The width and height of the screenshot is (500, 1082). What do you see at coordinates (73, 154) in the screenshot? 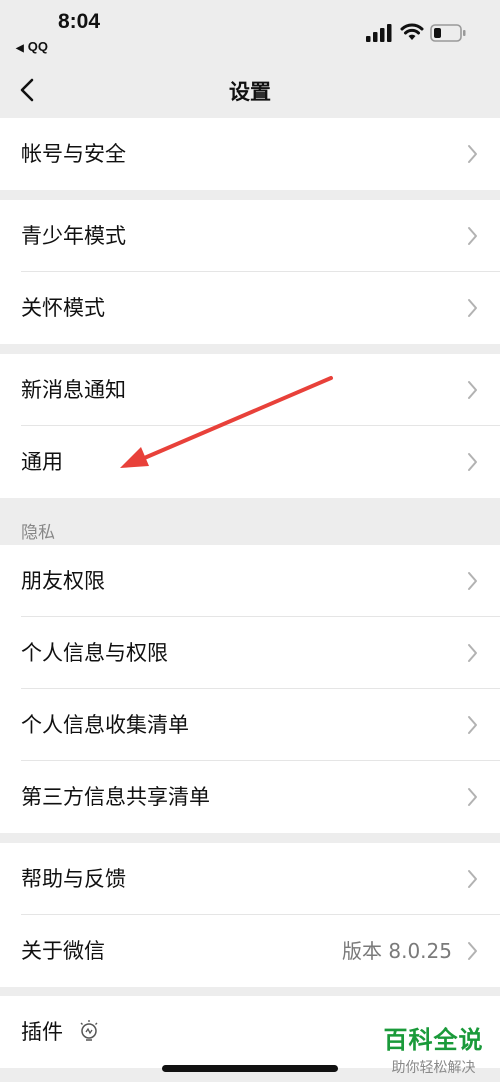
I see `settings-item-label: 帐号与安全` at bounding box center [73, 154].